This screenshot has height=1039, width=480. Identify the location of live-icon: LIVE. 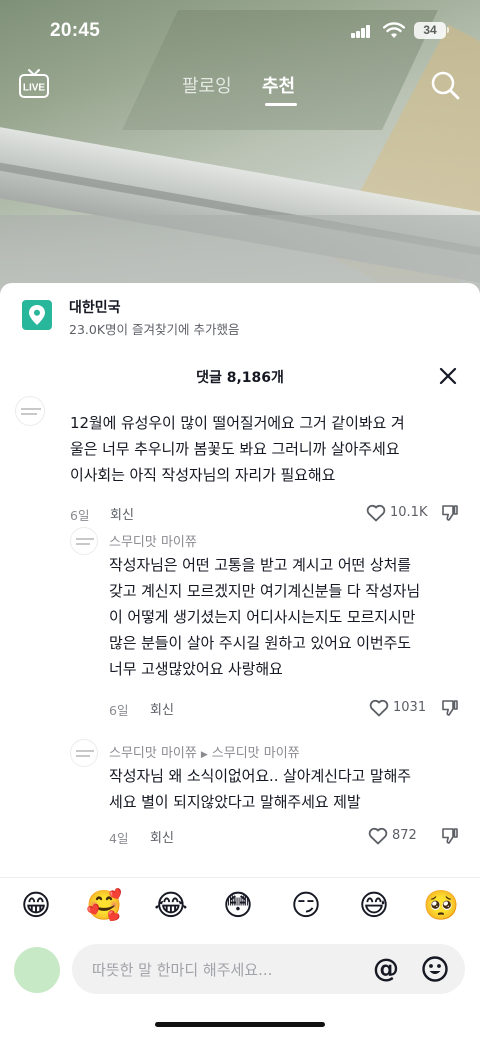
(34, 84).